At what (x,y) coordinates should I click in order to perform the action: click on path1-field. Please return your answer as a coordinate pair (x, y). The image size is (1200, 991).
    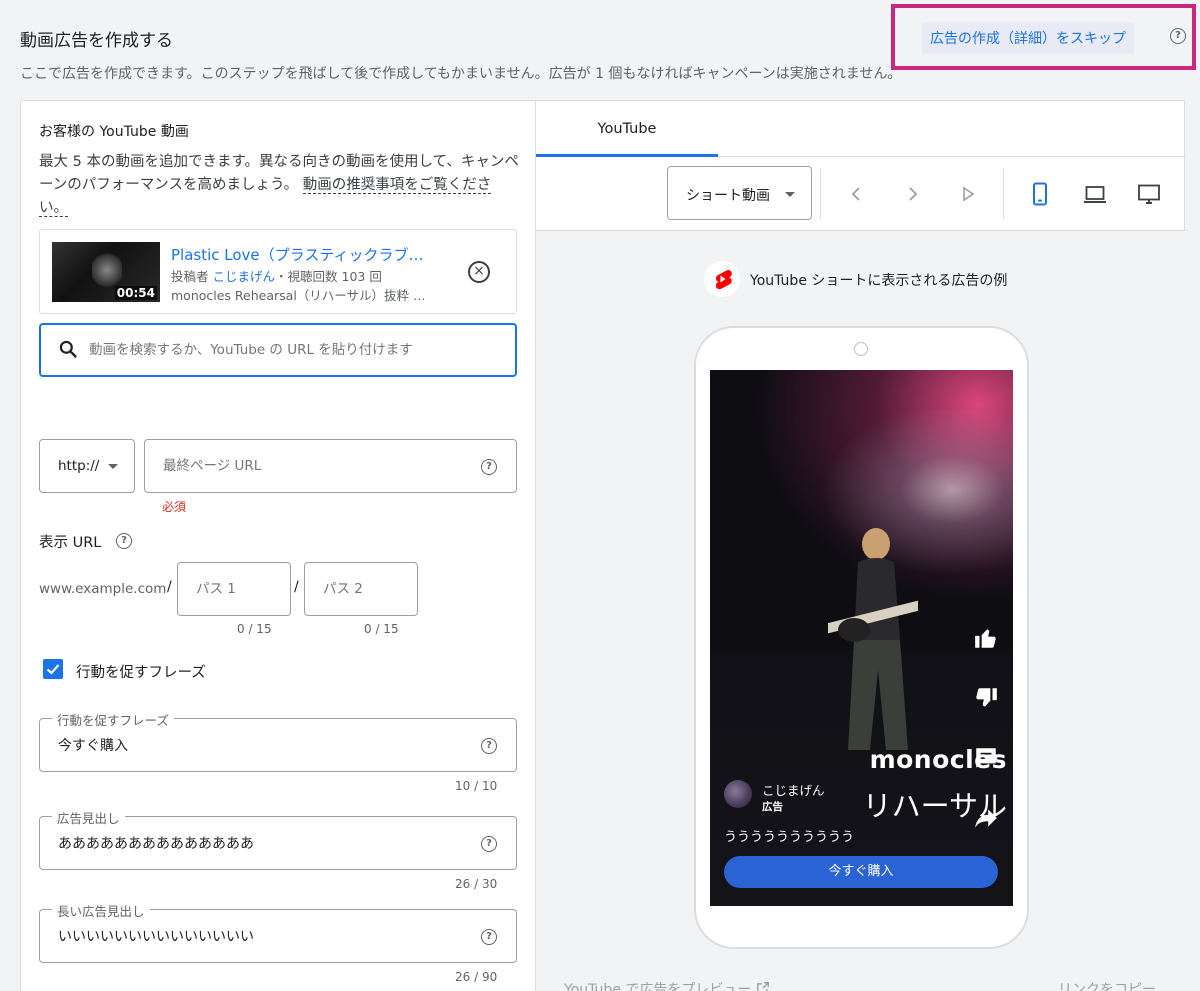
    Looking at the image, I should click on (234, 589).